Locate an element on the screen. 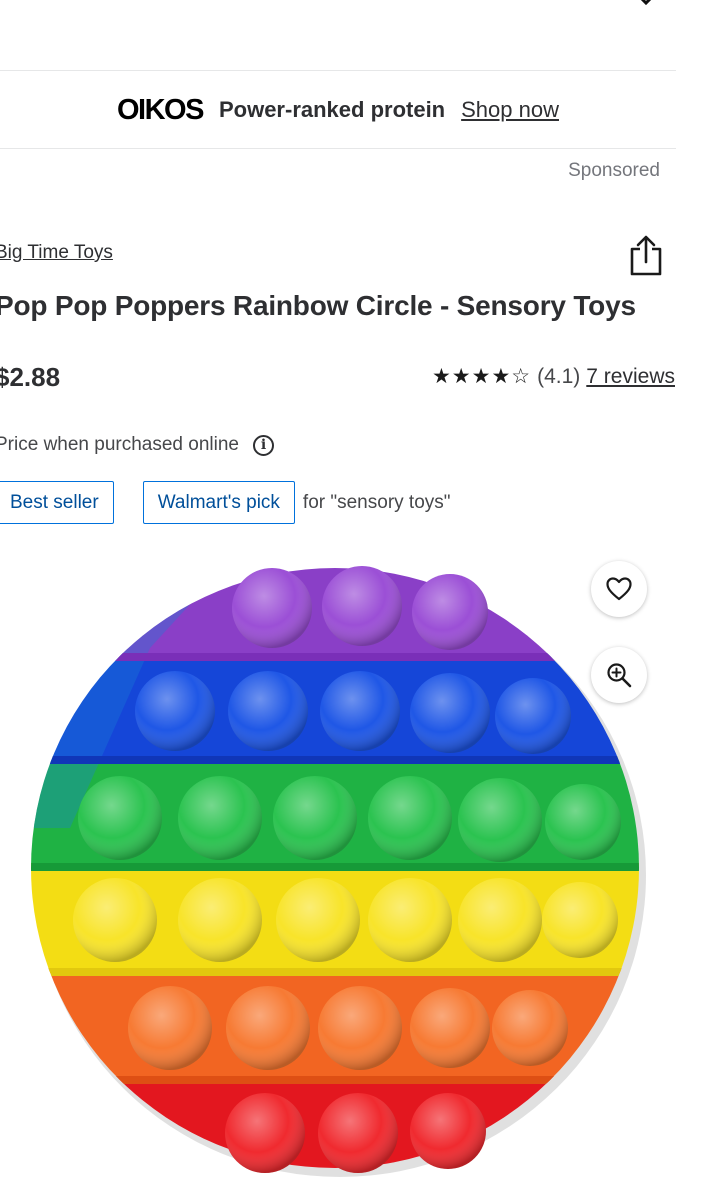  heart-icon is located at coordinates (619, 589).